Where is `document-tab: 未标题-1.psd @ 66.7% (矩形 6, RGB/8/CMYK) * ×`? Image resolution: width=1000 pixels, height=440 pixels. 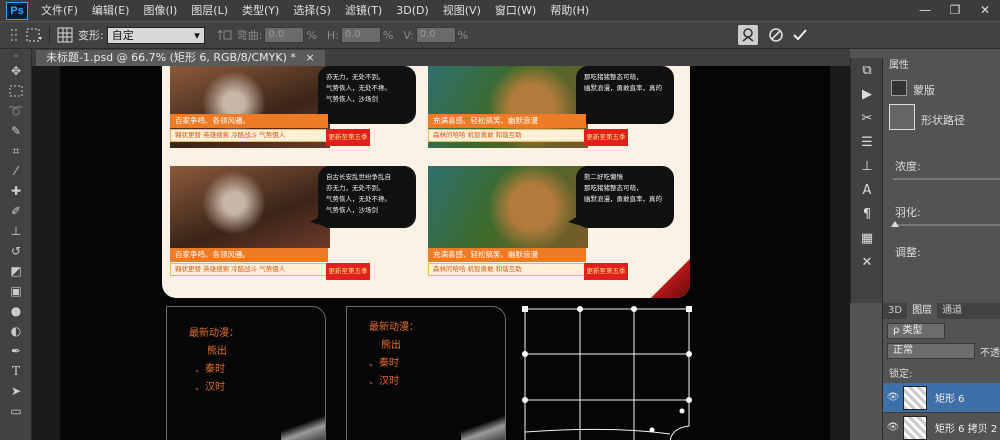 document-tab: 未标题-1.psd @ 66.7% (矩形 6, RGB/8/CMYK) * × is located at coordinates (180, 58).